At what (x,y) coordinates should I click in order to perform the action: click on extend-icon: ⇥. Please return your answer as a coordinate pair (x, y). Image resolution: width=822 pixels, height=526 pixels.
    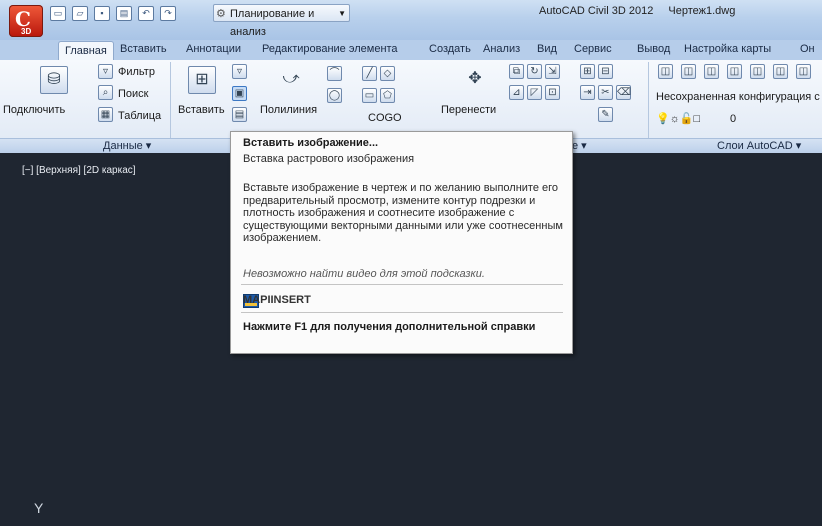
    Looking at the image, I should click on (587, 92).